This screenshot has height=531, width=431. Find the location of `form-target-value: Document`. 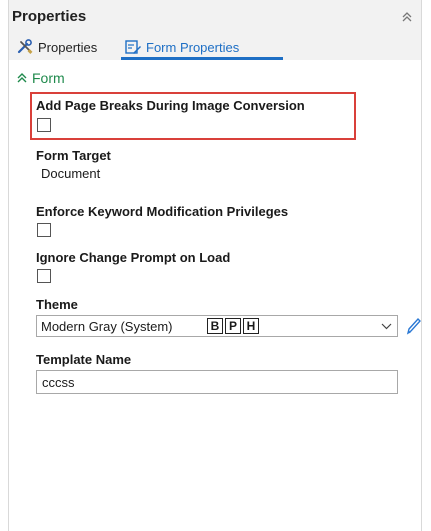

form-target-value: Document is located at coordinates (71, 173).